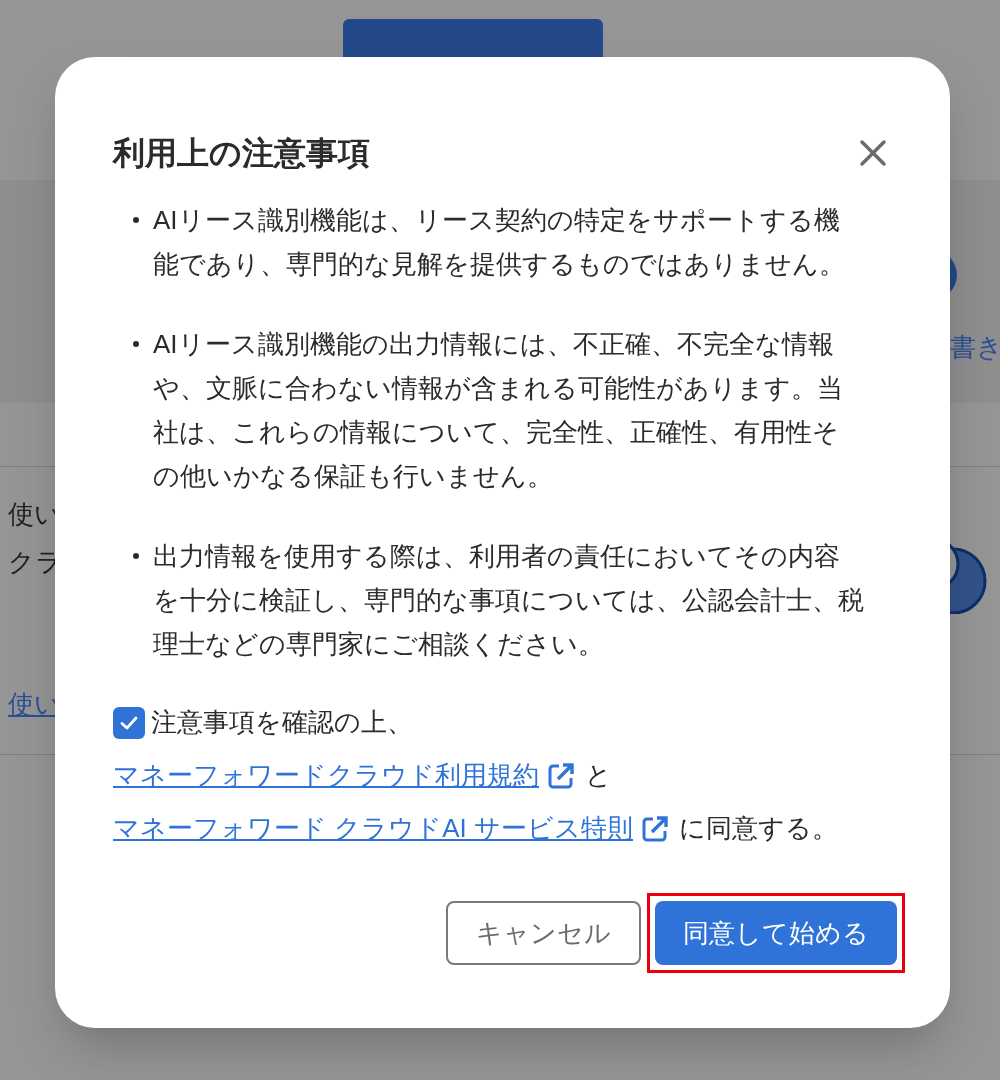  What do you see at coordinates (499, 242) in the screenshot?
I see `bullet-text: AIリース識別機能は、リース契約の特定をサポートする機能であり、専門的な見解を提供するものではありません。` at bounding box center [499, 242].